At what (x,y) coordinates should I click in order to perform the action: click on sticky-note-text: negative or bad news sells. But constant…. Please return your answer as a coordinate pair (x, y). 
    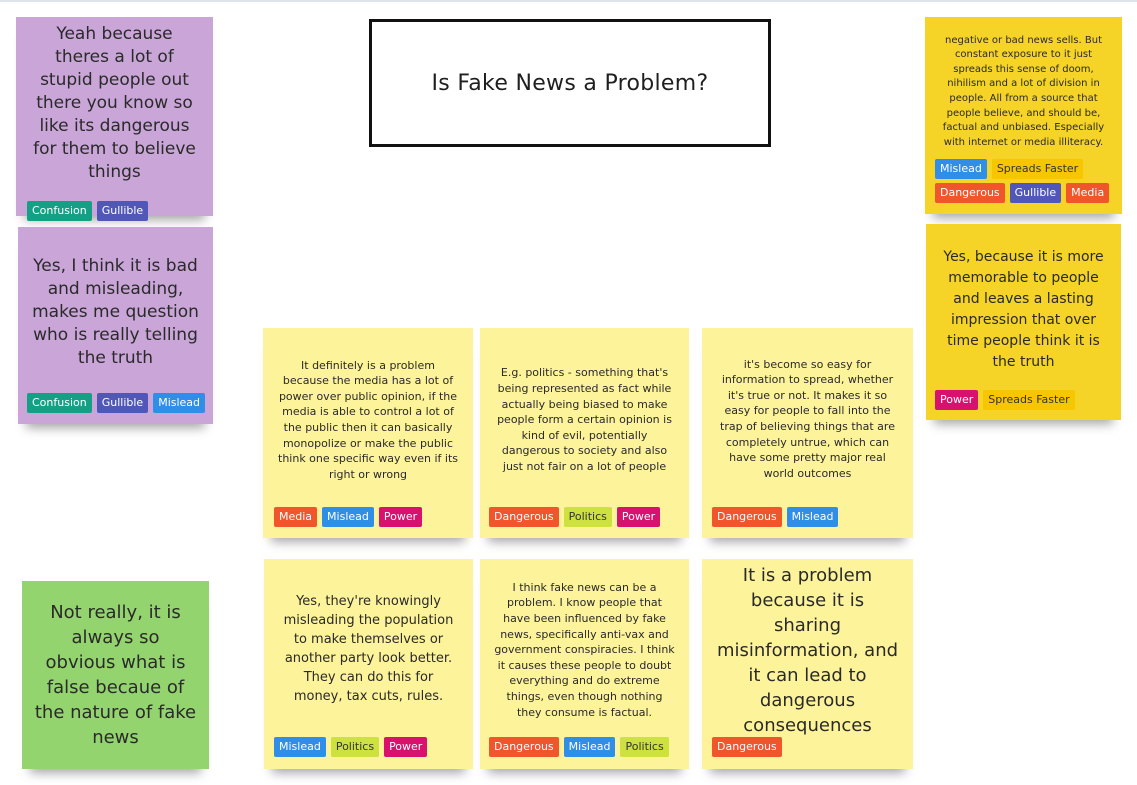
    Looking at the image, I should click on (1023, 91).